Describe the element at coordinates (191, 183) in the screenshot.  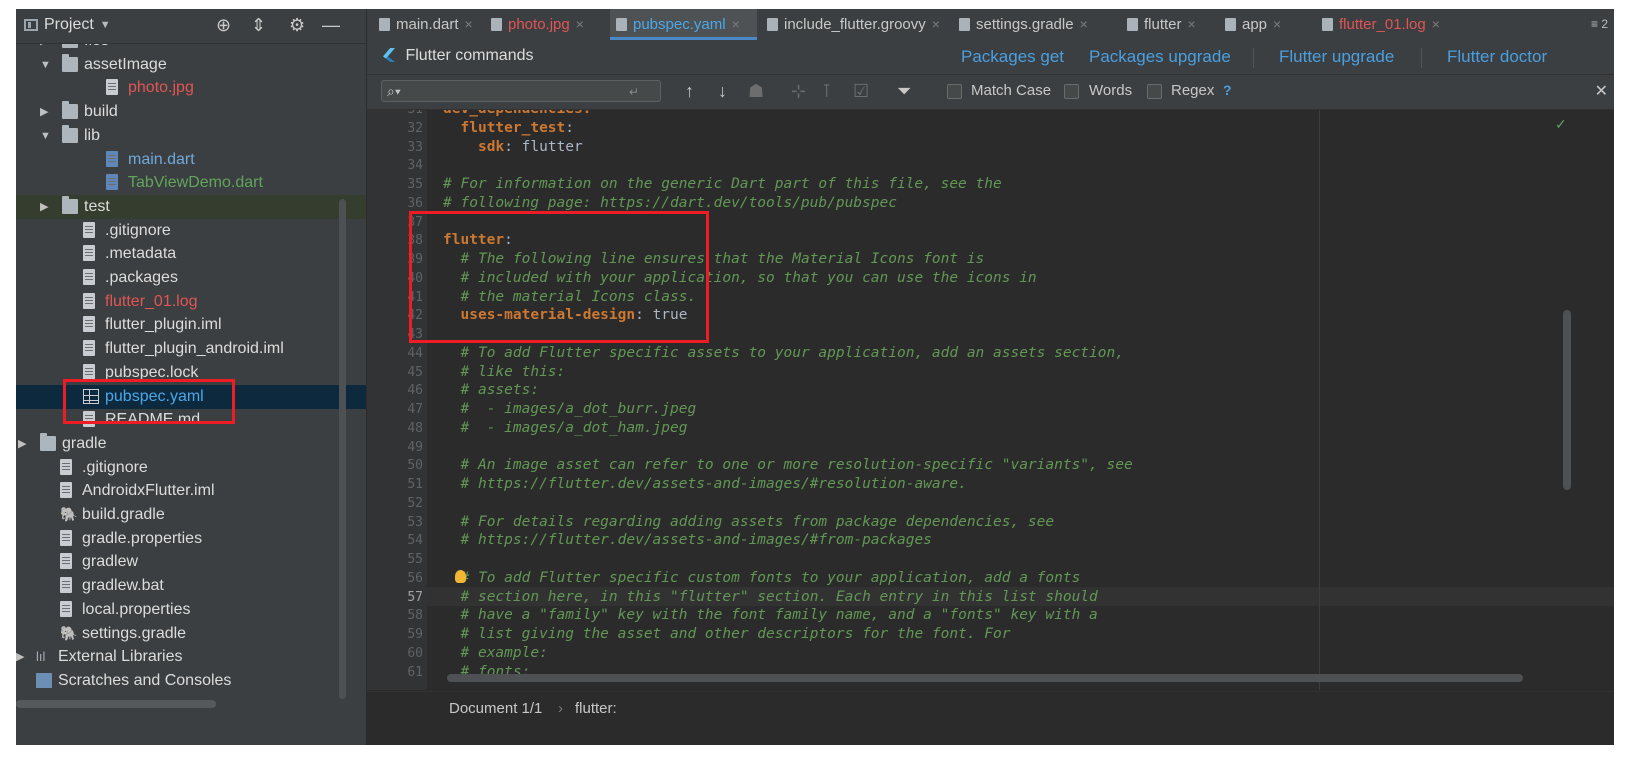
I see `tree-item: TabViewDemo.dart` at that location.